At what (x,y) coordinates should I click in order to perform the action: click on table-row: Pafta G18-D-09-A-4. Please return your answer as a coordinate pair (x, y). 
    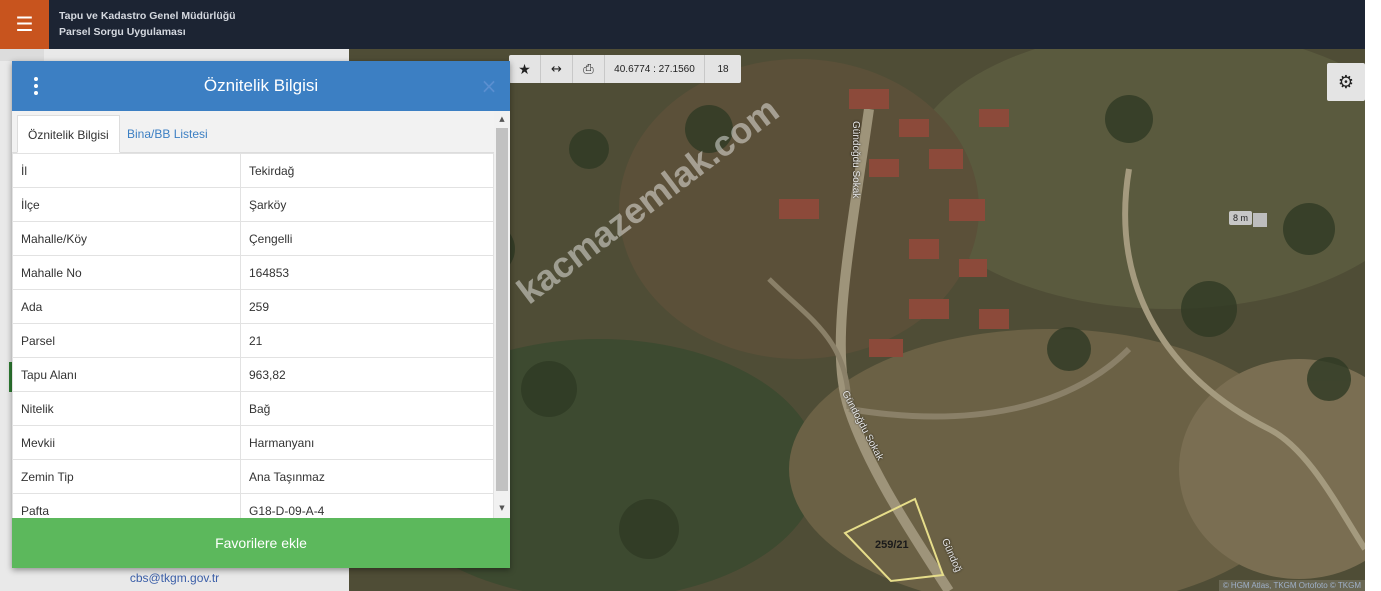
    Looking at the image, I should click on (253, 505).